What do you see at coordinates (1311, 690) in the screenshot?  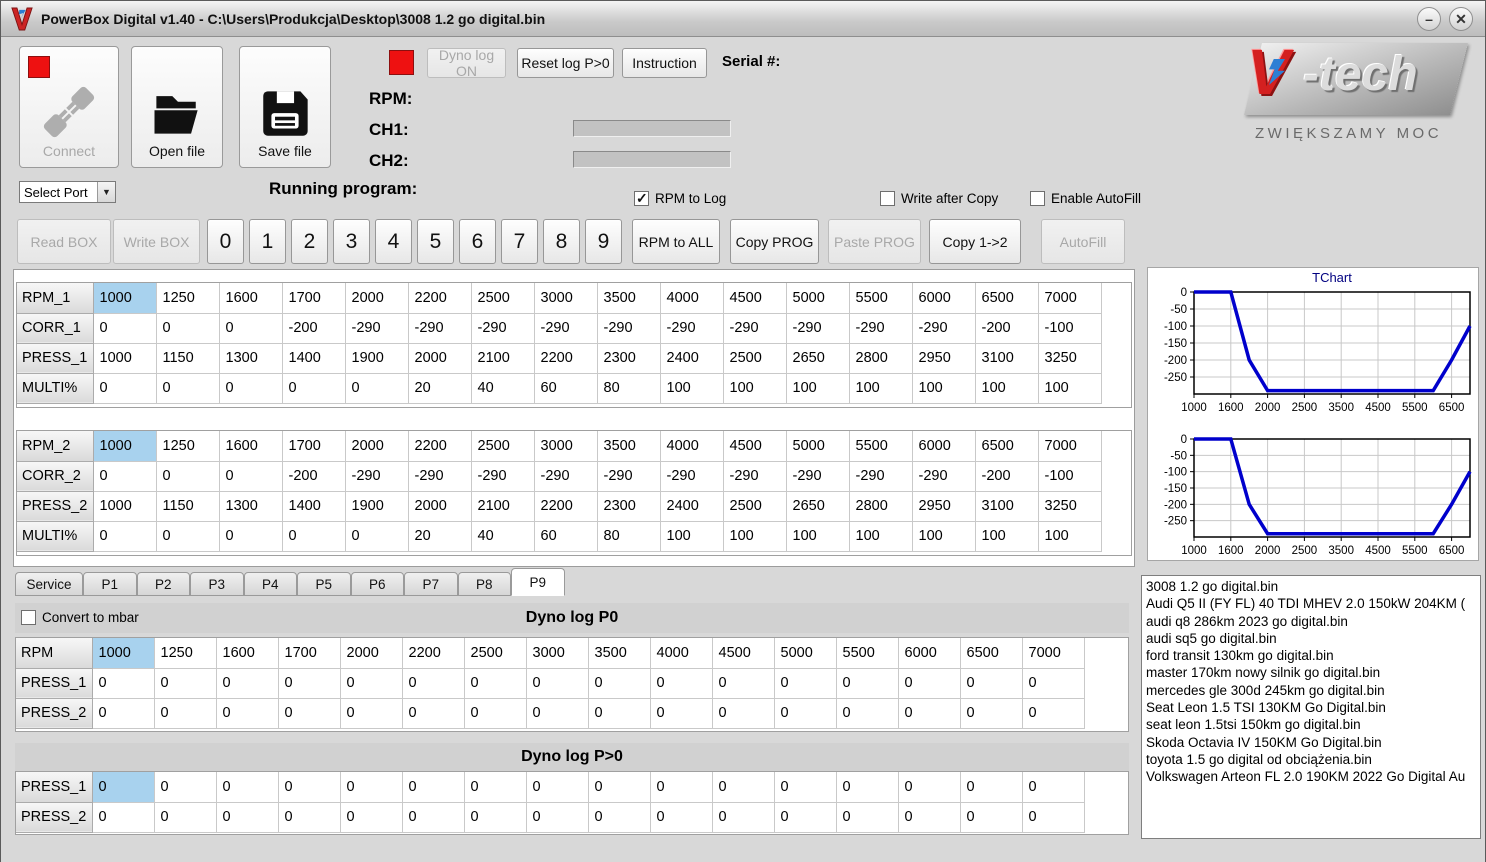 I see `file-list-item: mercedes gle 300d 245km go digital.bin` at bounding box center [1311, 690].